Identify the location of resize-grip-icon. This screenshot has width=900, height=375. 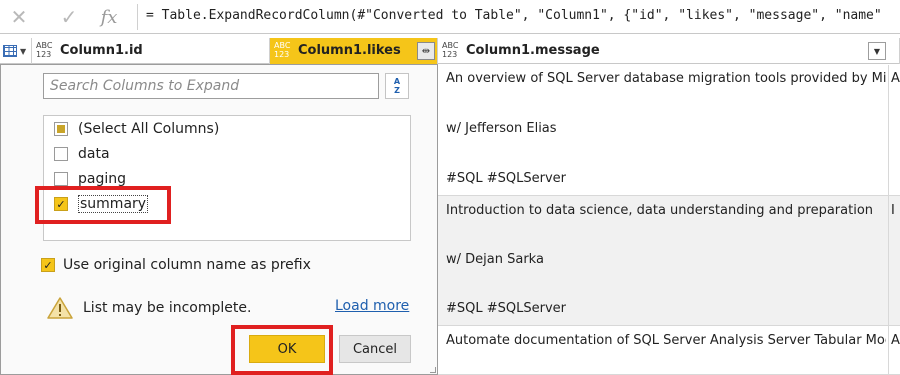
(433, 370).